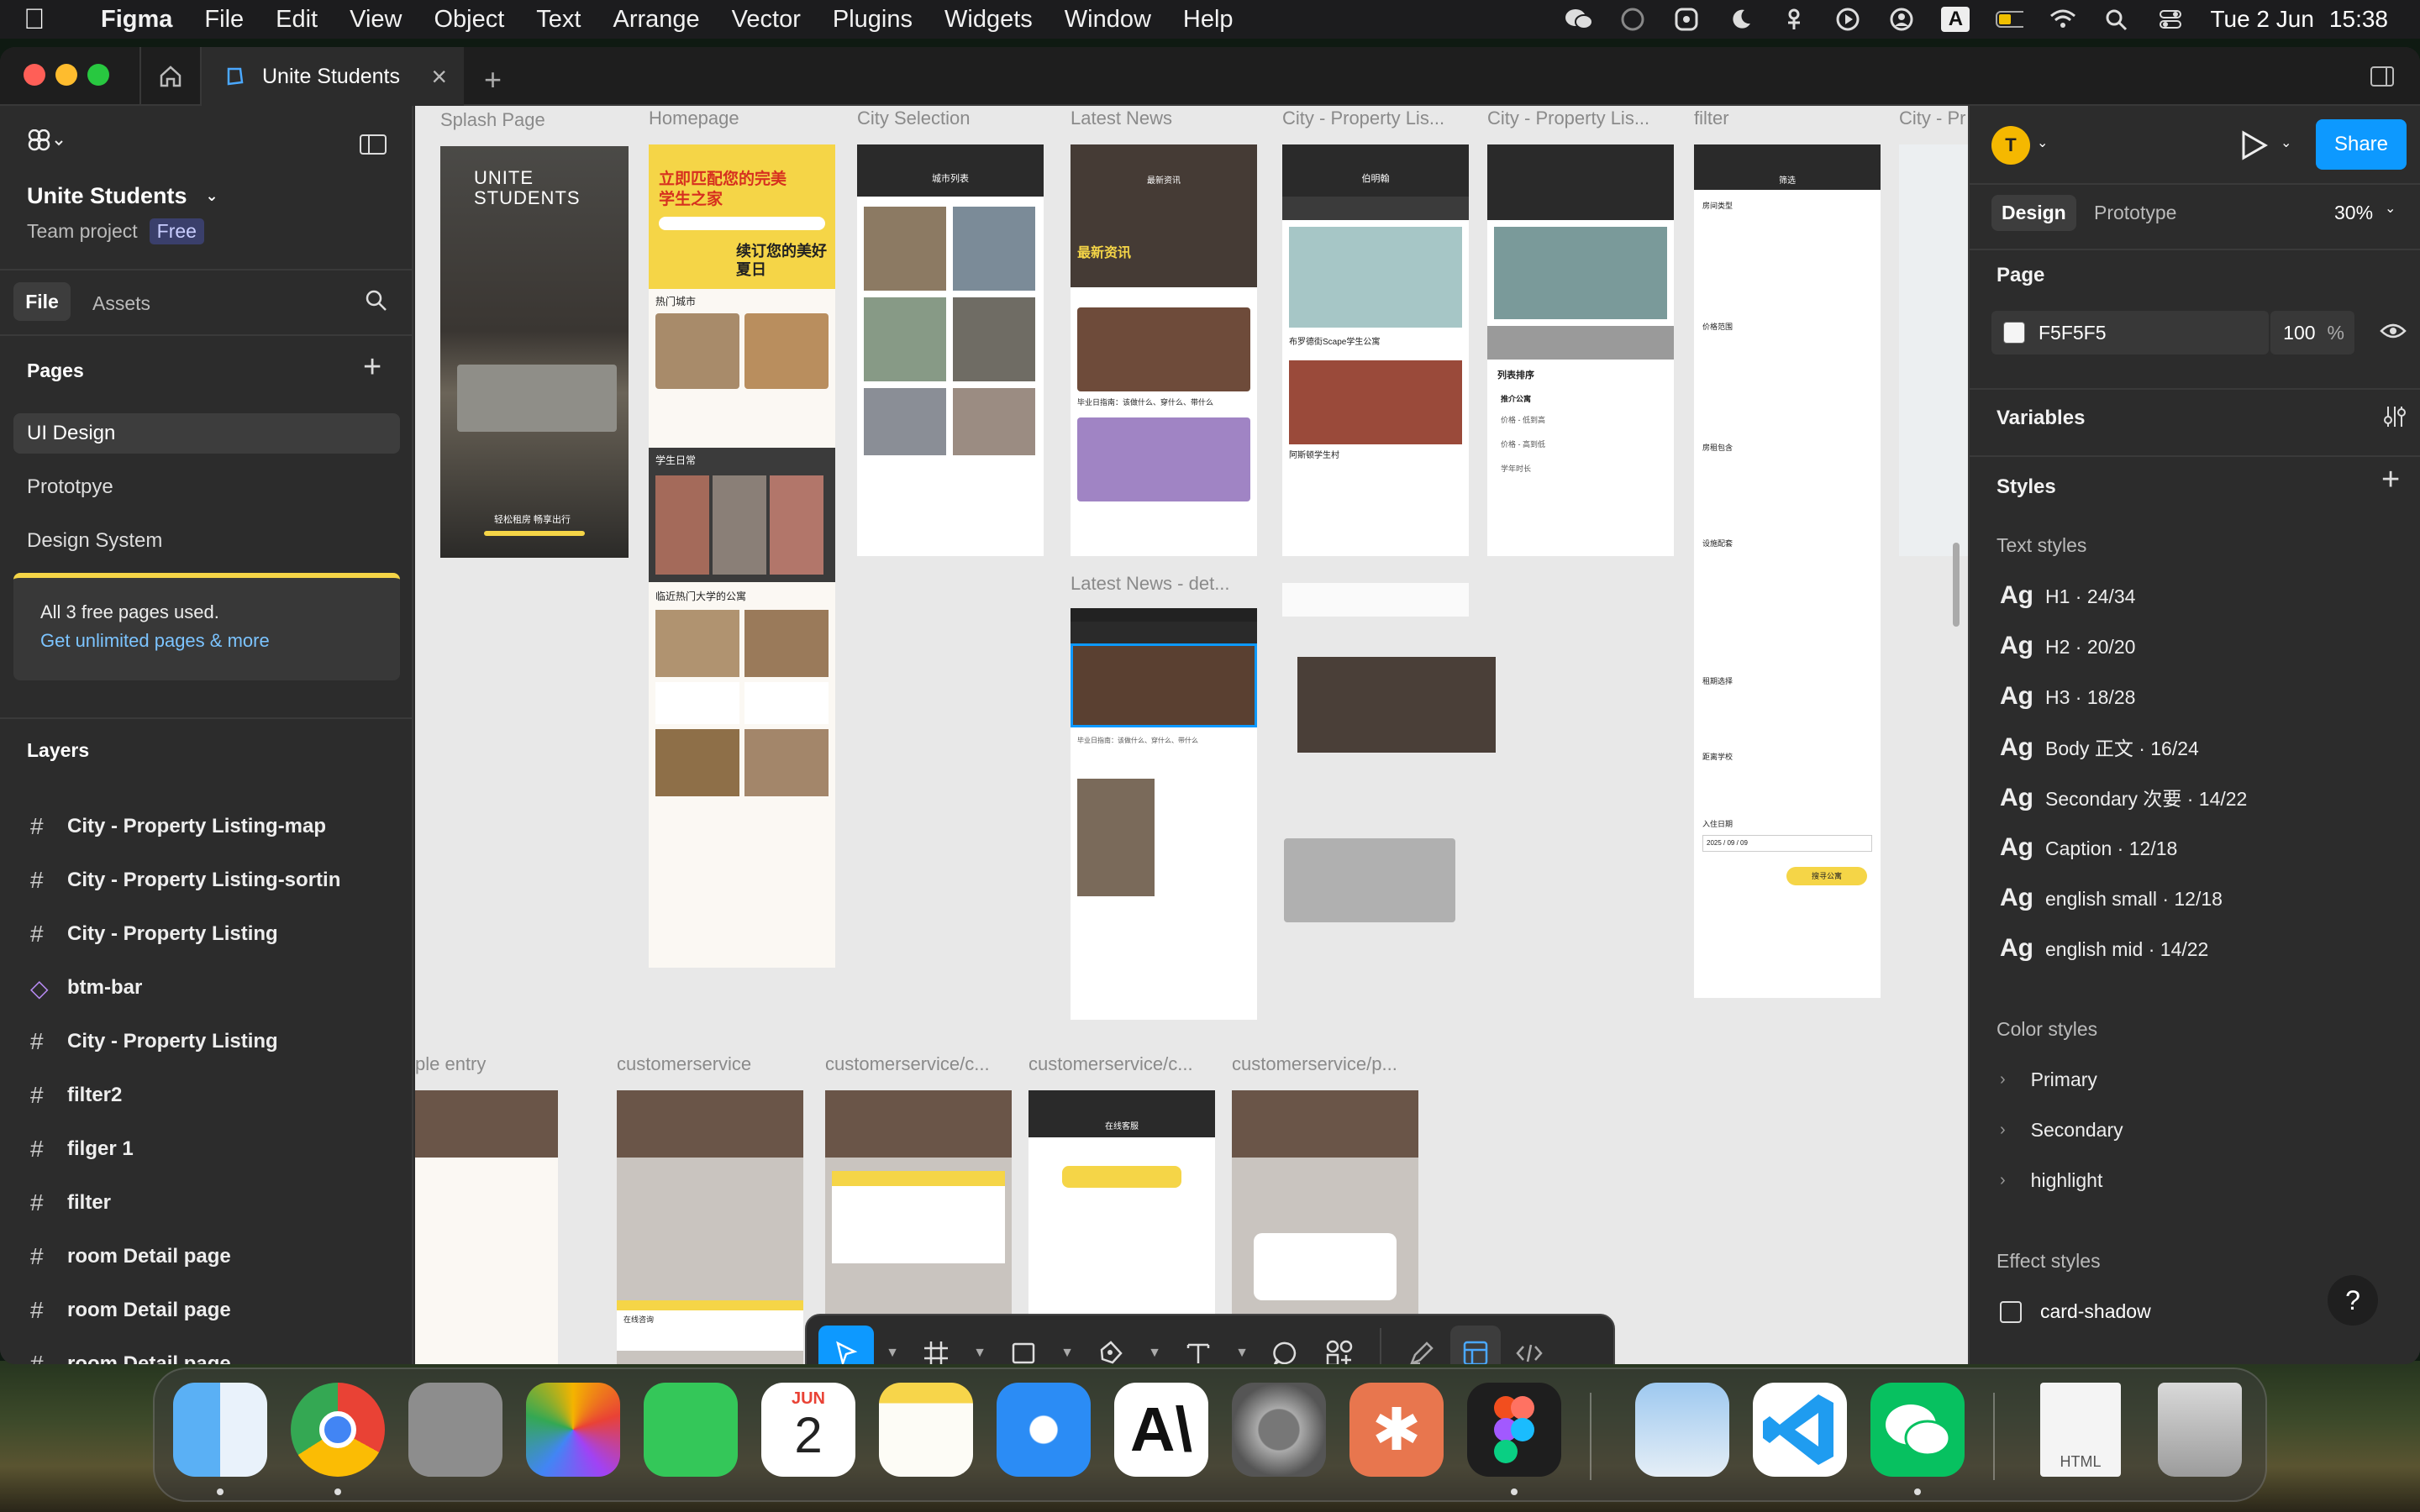 The height and width of the screenshot is (1512, 2420). Describe the element at coordinates (469, 20) in the screenshot. I see `menu-object: Object` at that location.